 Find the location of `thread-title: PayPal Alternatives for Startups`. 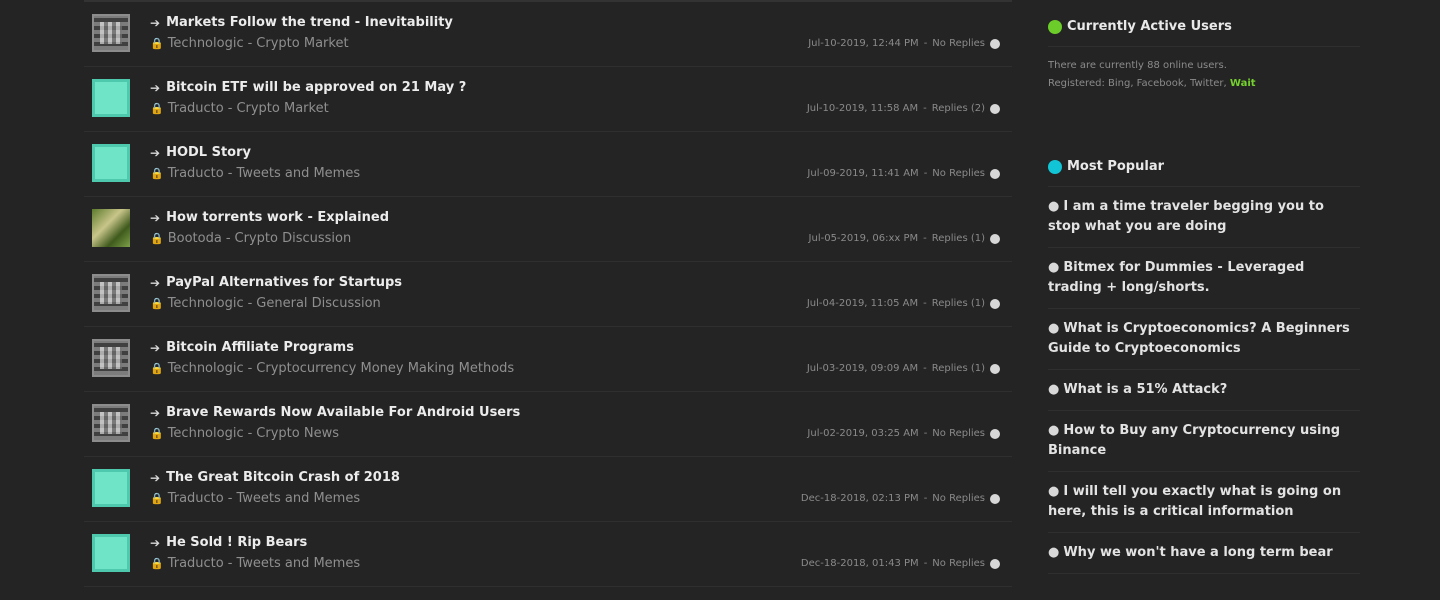

thread-title: PayPal Alternatives for Startups is located at coordinates (284, 282).